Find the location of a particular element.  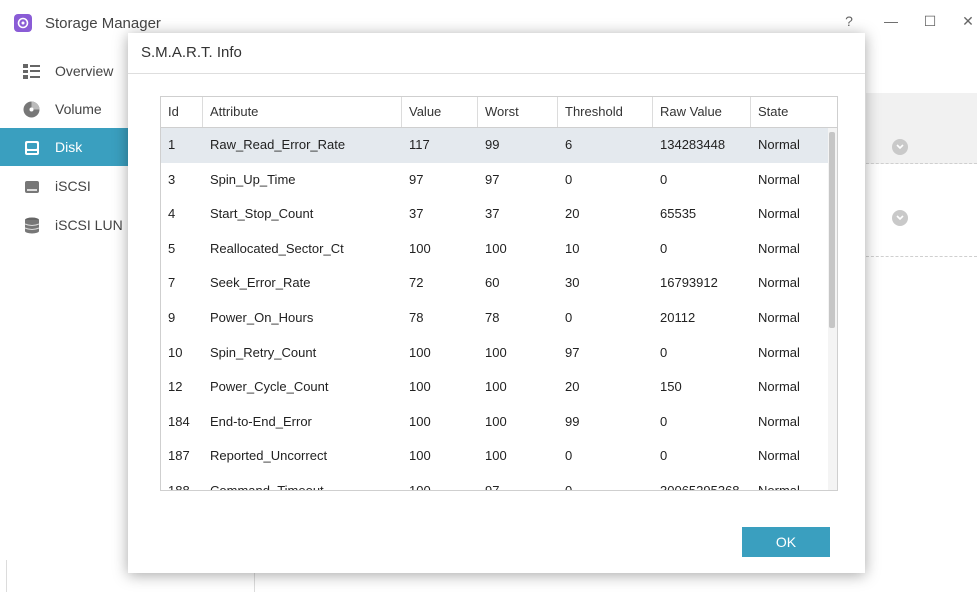

table-row: 5 Reallocated_Sector_Ct 100 100 10 0 Normal is located at coordinates (494, 249).